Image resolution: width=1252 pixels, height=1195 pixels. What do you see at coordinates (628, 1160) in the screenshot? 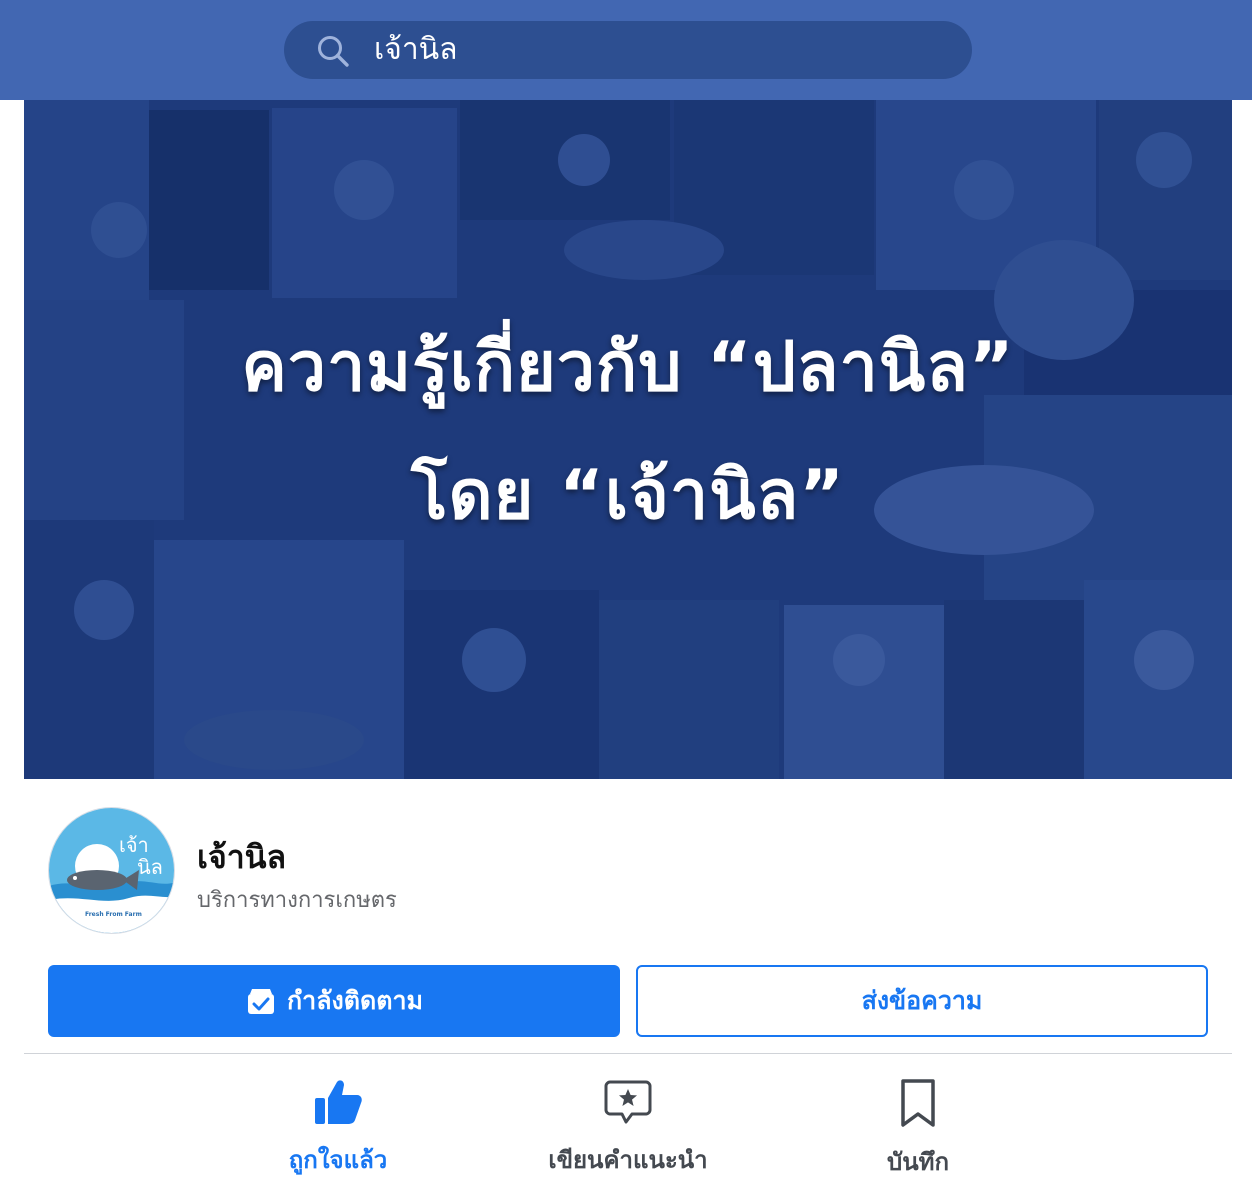
I see `write-recommendation-label: เขียนคำแนะนำ` at bounding box center [628, 1160].